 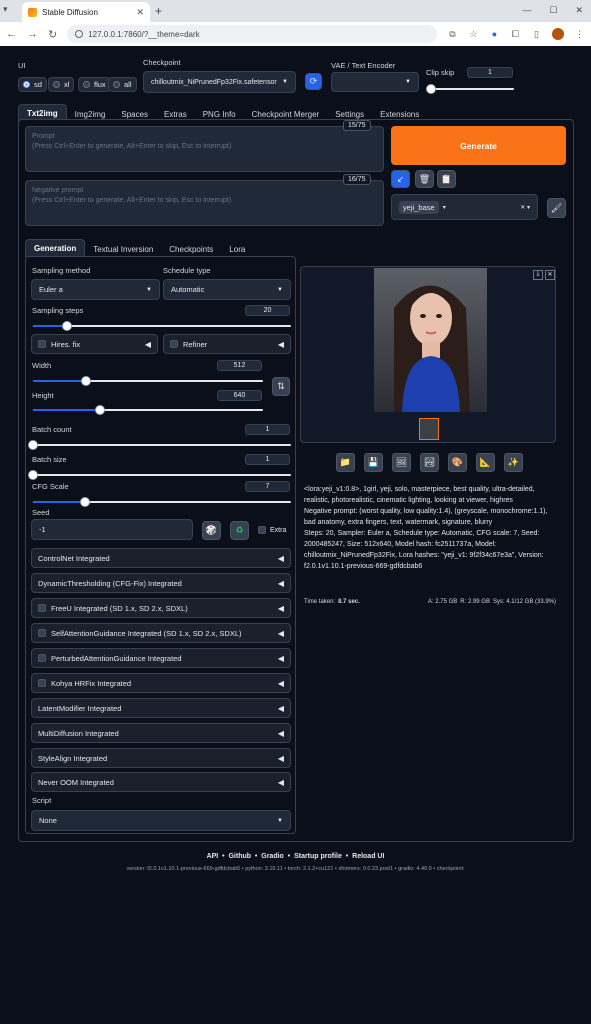 What do you see at coordinates (112, 529) in the screenshot?
I see `seed-input: -1` at bounding box center [112, 529].